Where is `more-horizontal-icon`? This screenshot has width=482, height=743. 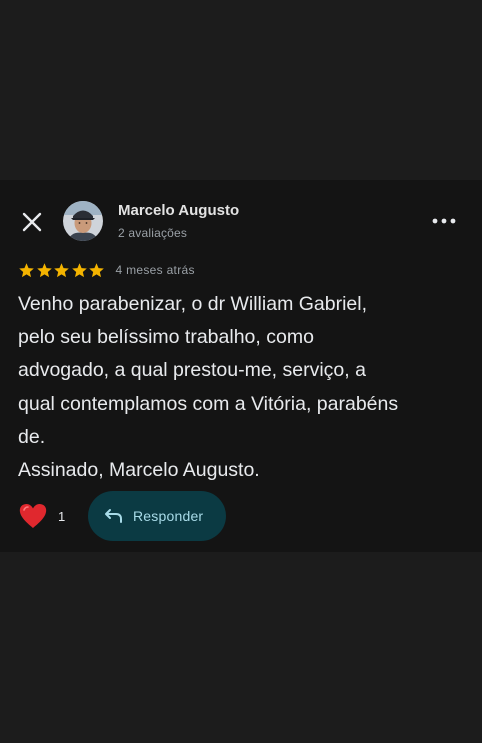 more-horizontal-icon is located at coordinates (444, 221).